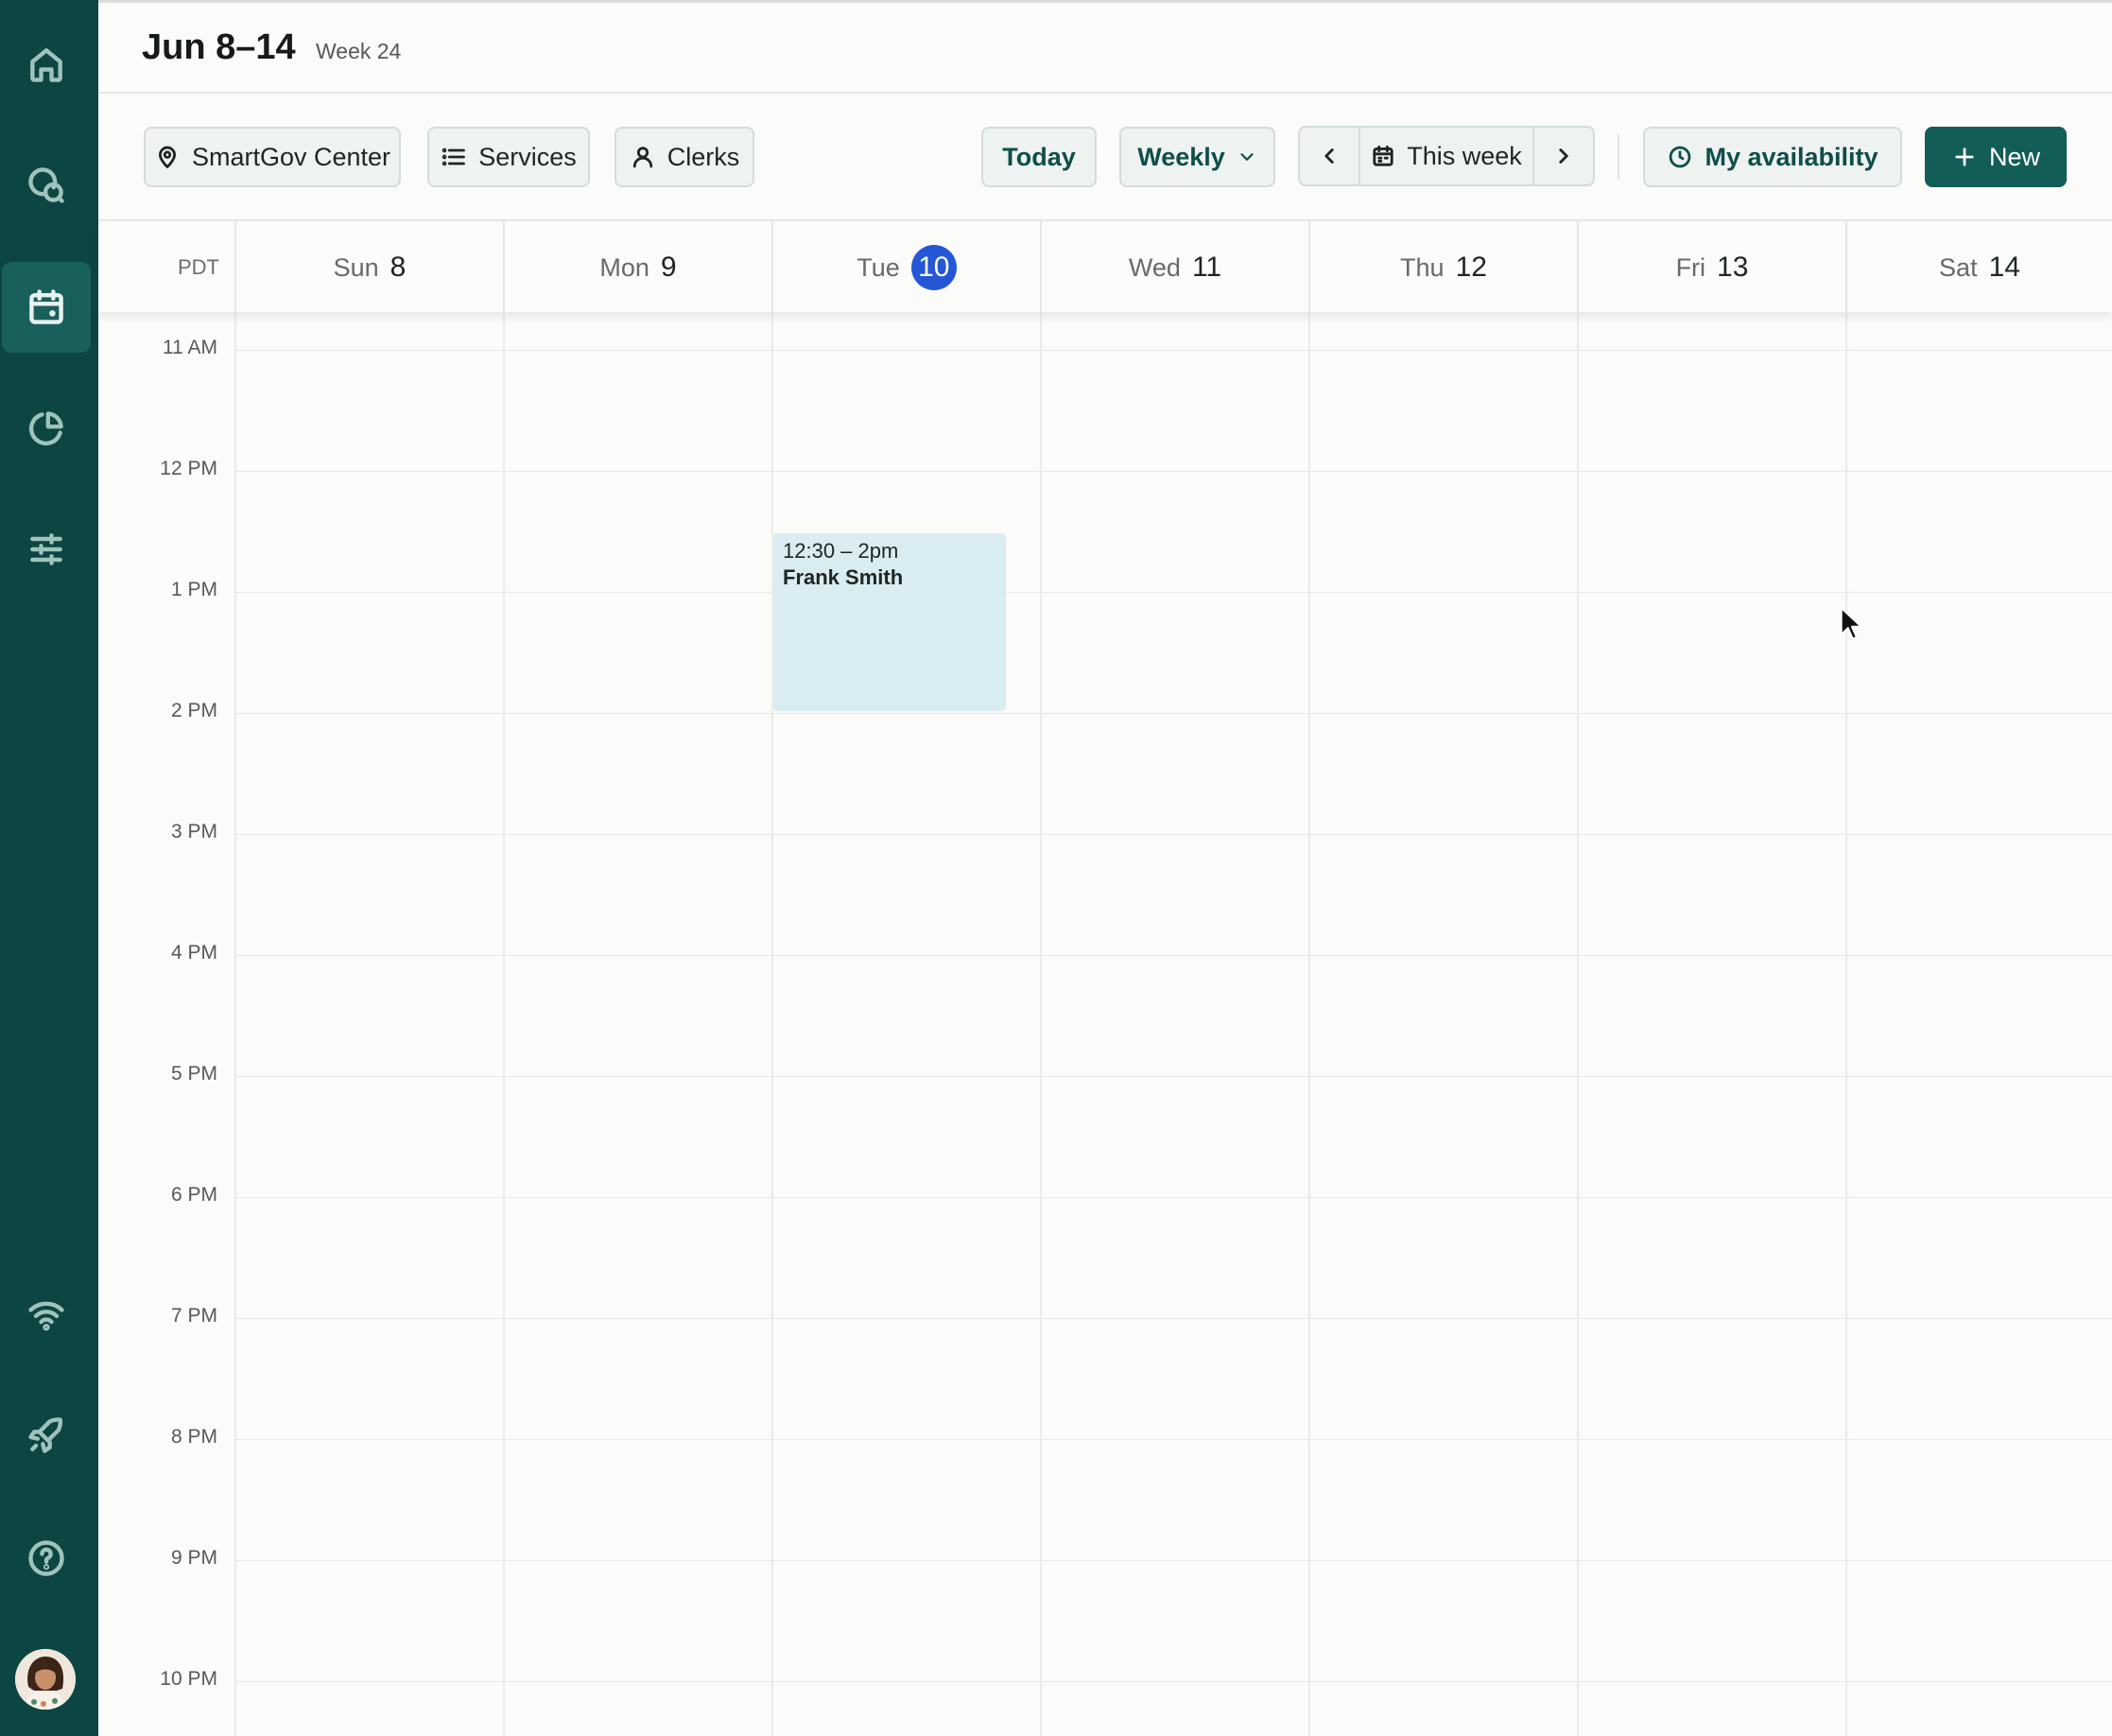 The height and width of the screenshot is (1736, 2112). I want to click on chevron-left-icon, so click(1329, 156).